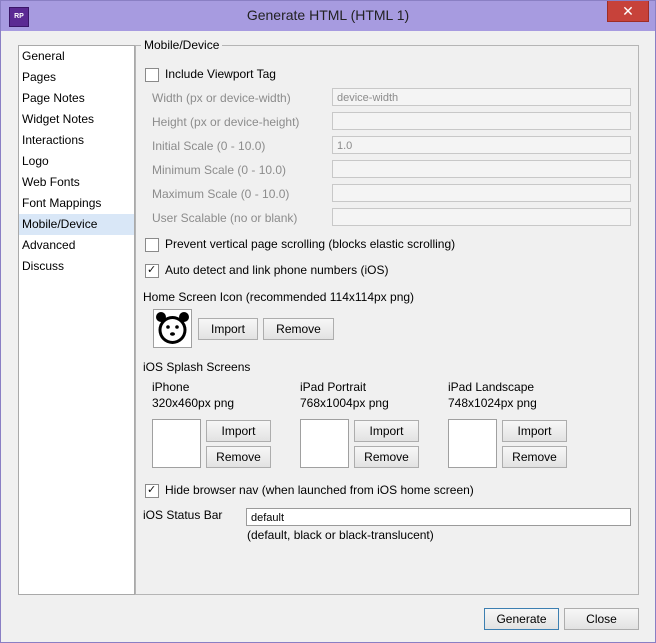 The width and height of the screenshot is (656, 643). Describe the element at coordinates (171, 387) in the screenshot. I see `splash-iphone-name: iPhone` at that location.